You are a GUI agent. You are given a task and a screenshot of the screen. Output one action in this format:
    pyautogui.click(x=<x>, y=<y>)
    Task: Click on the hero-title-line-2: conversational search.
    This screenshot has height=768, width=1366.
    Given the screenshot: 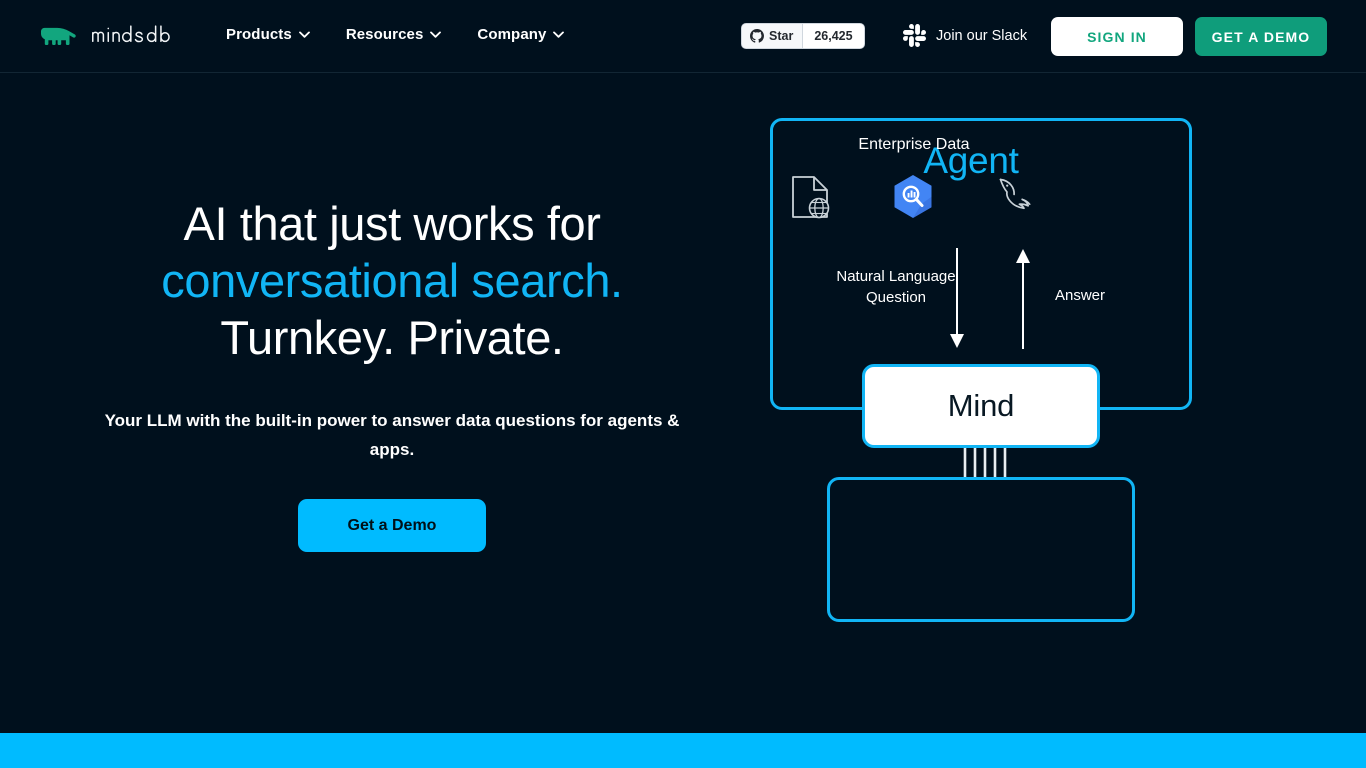 What is the action you would take?
    pyautogui.click(x=392, y=280)
    